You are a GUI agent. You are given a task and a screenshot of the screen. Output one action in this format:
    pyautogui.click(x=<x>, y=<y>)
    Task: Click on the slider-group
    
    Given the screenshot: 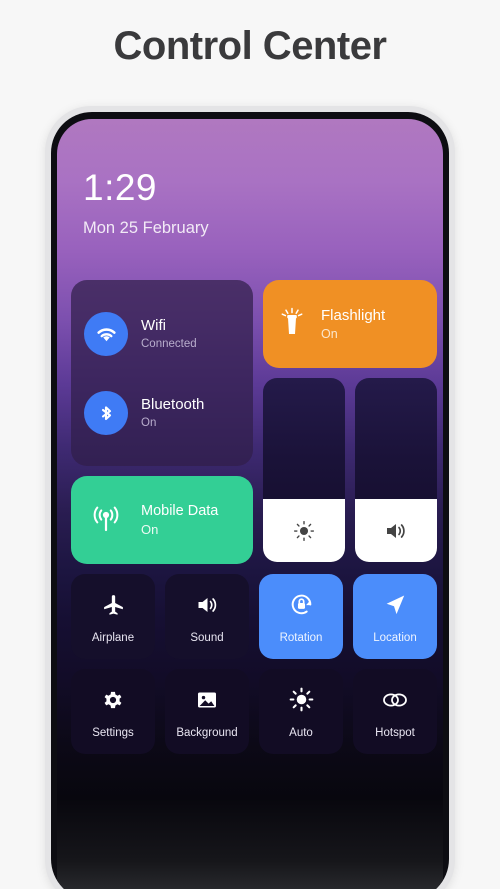 What is the action you would take?
    pyautogui.click(x=350, y=470)
    